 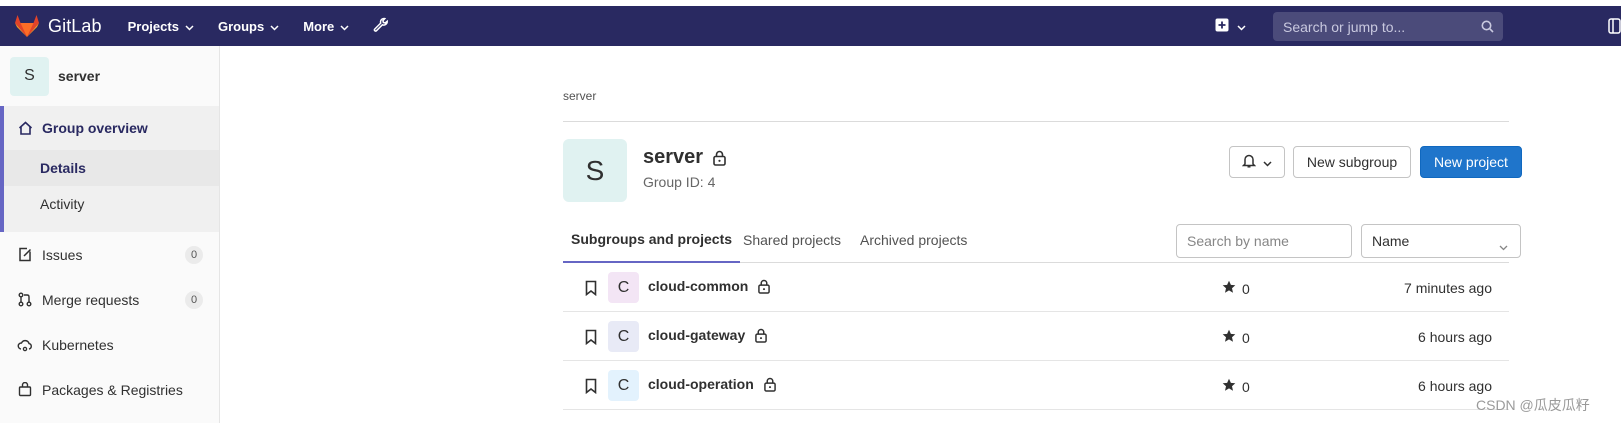 I want to click on project-title: cloud-gateway, so click(x=708, y=335).